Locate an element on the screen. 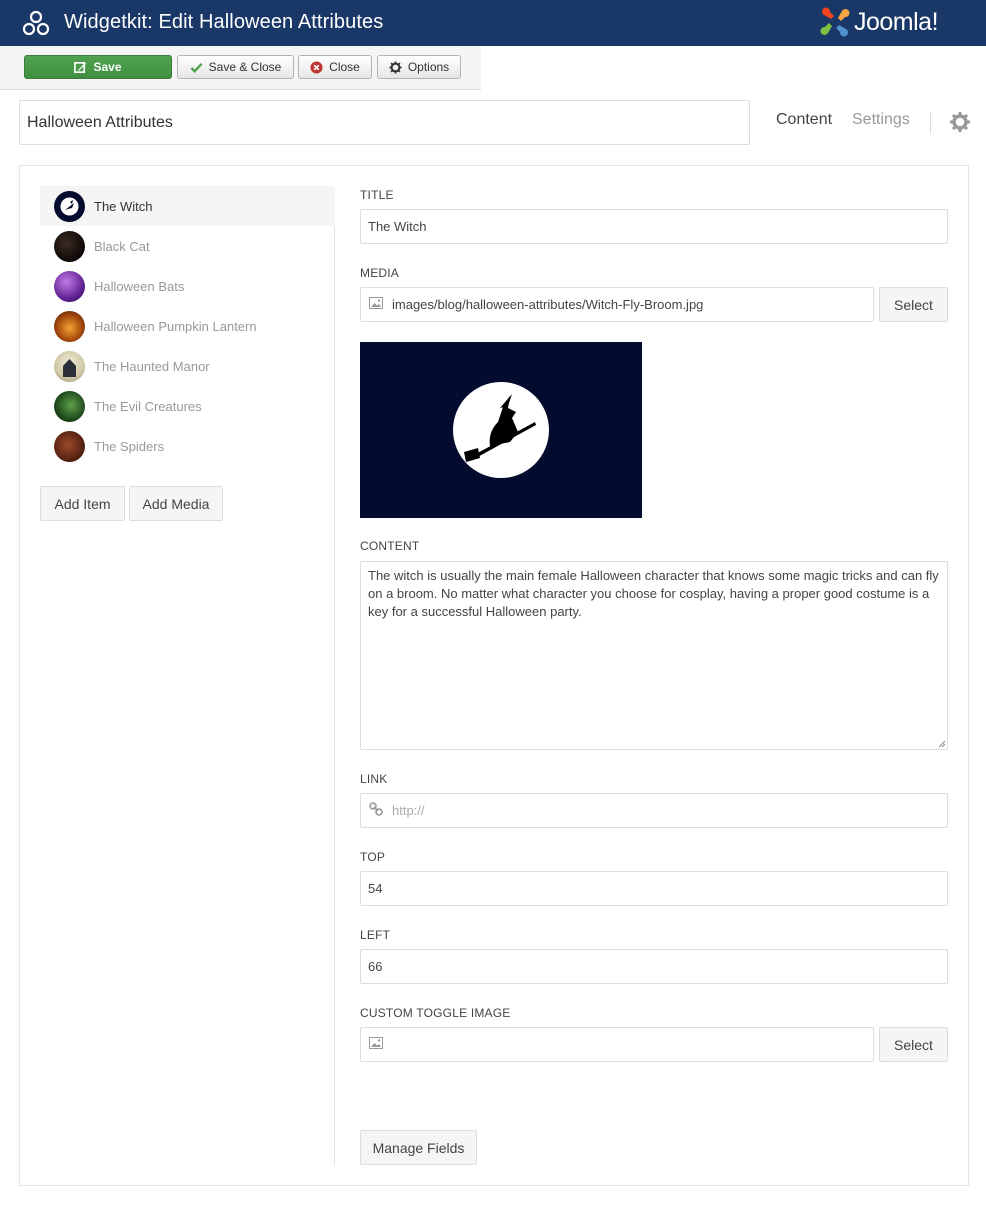 The width and height of the screenshot is (986, 1210). list-item-the-witch: The Witch is located at coordinates (187, 206).